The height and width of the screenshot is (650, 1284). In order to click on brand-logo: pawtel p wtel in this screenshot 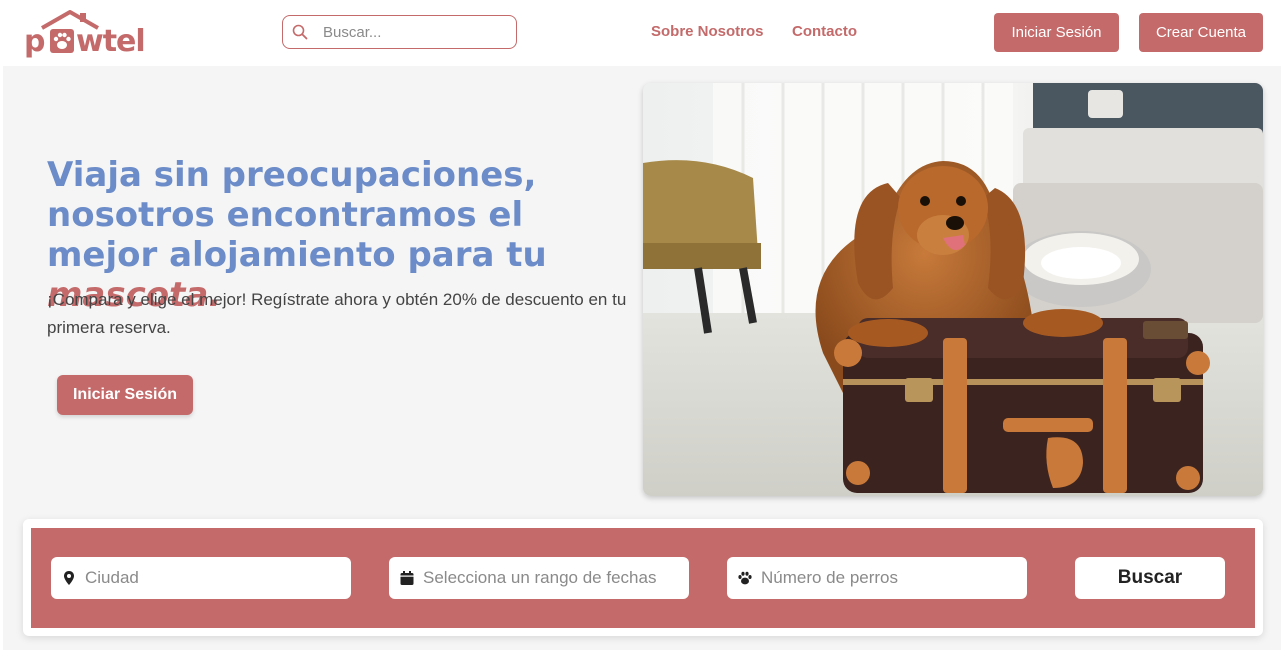, I will do `click(89, 34)`.